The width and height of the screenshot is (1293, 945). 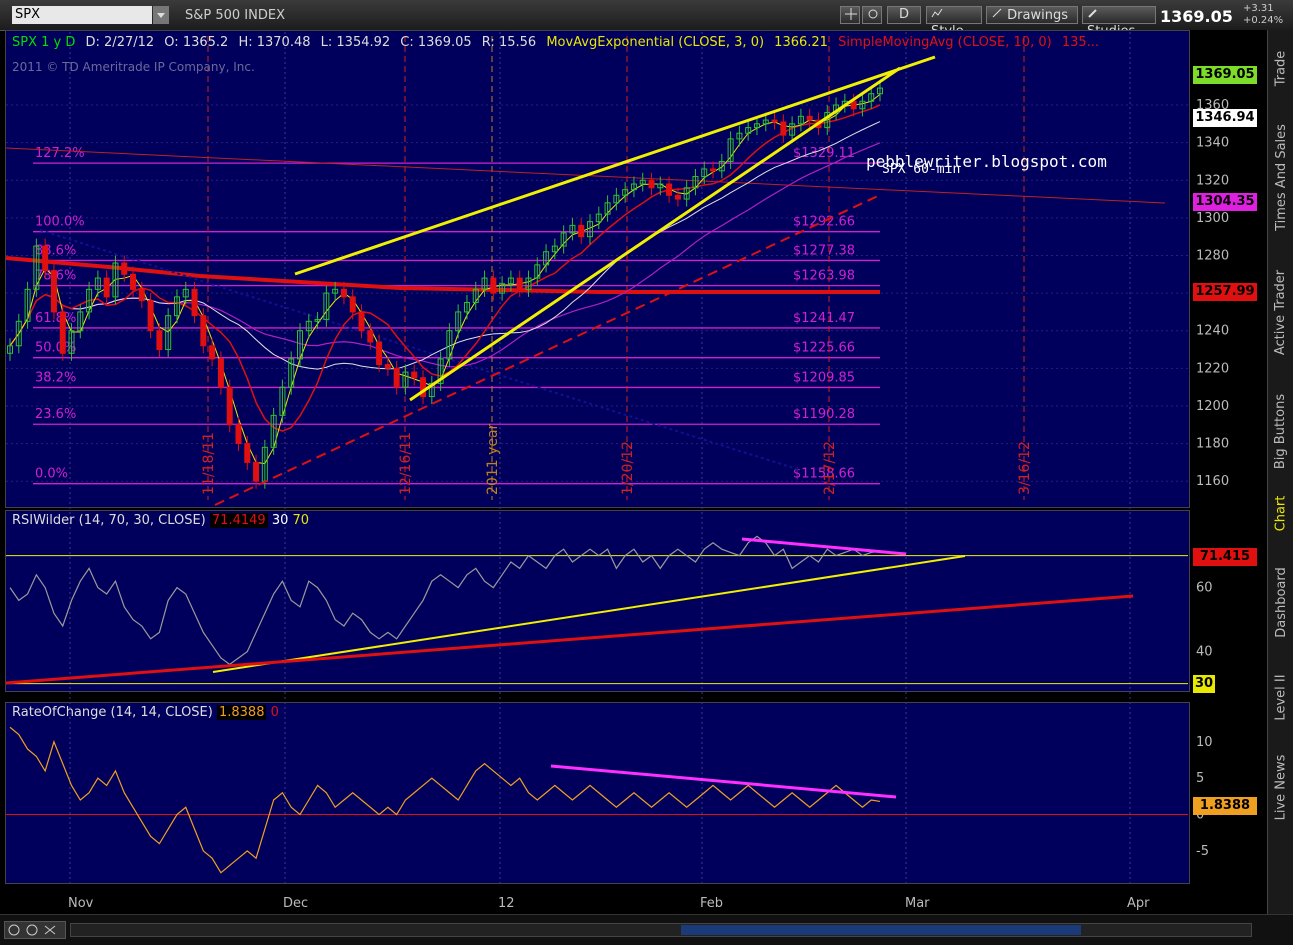 What do you see at coordinates (1280, 513) in the screenshot?
I see `tab-chart: Chart` at bounding box center [1280, 513].